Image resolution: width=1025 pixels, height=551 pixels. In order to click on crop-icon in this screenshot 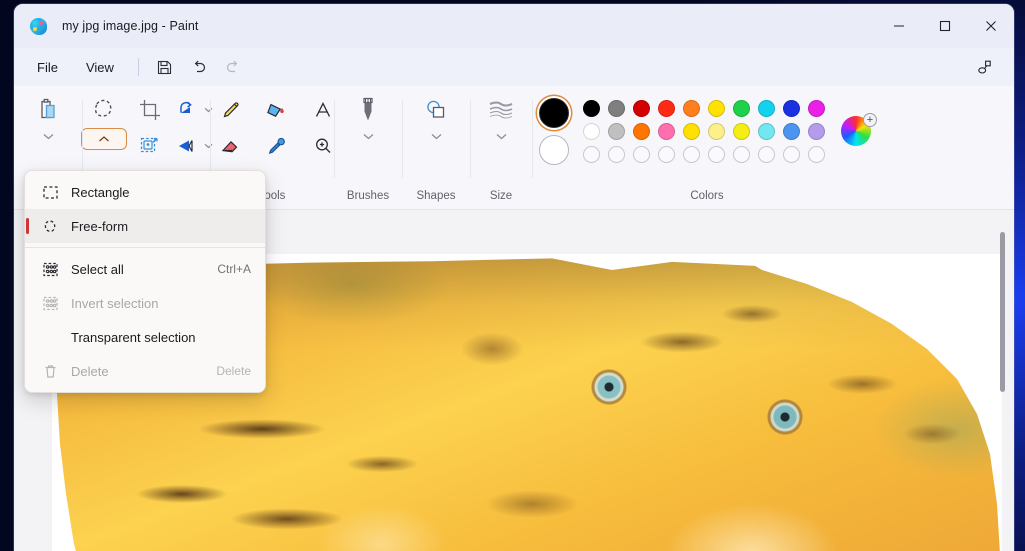, I will do `click(150, 110)`.